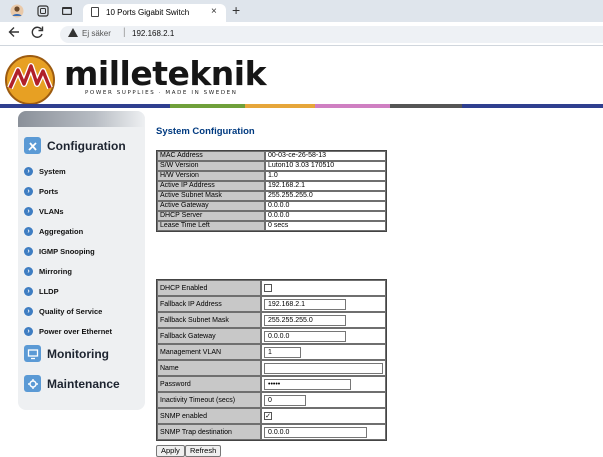  Describe the element at coordinates (14, 33) in the screenshot. I see `back-arrow-icon` at that location.